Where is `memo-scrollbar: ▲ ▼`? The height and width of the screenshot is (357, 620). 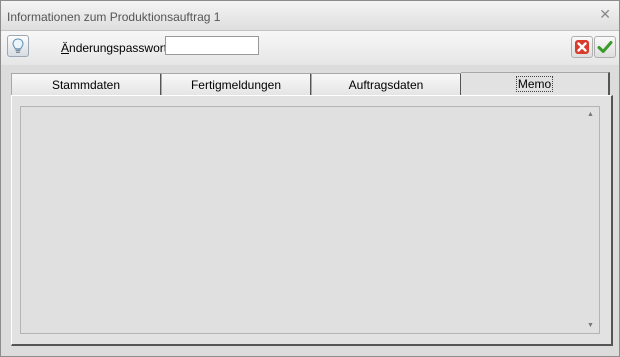 memo-scrollbar: ▲ ▼ is located at coordinates (591, 220).